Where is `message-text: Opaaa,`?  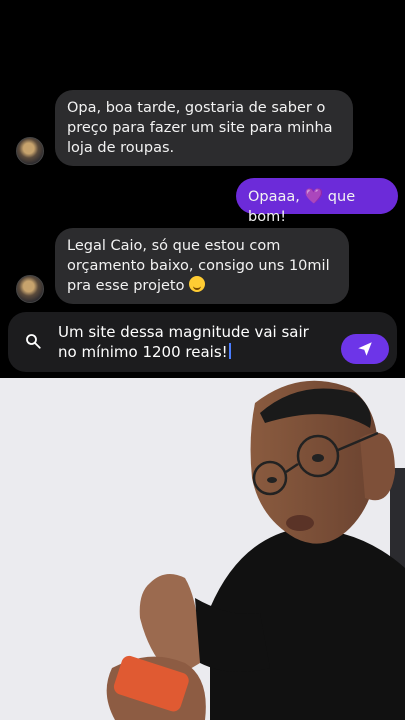
message-text: Opaaa, is located at coordinates (276, 197).